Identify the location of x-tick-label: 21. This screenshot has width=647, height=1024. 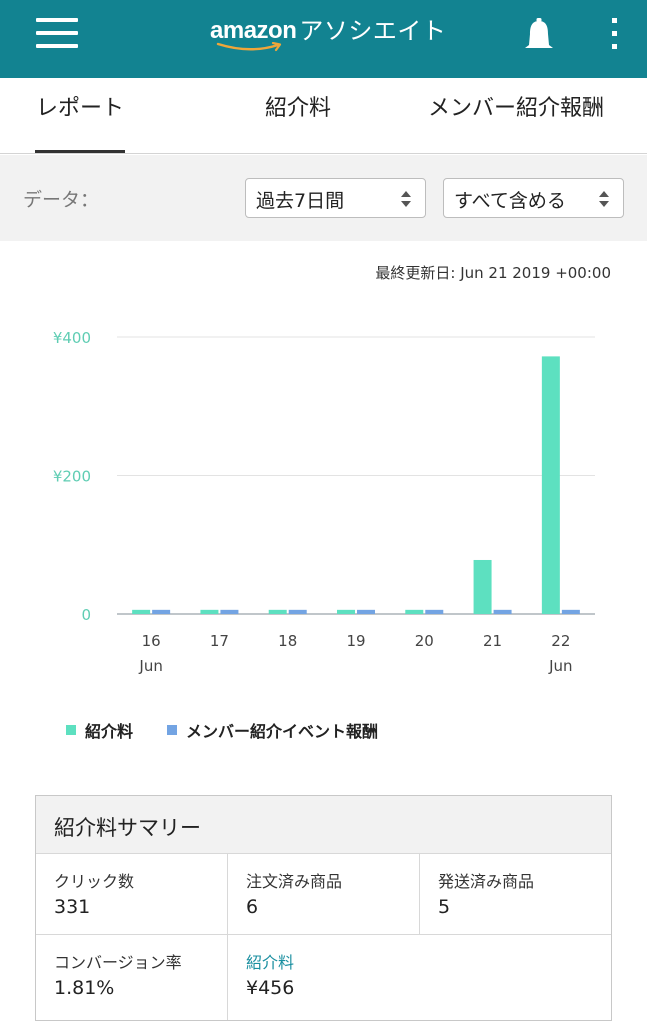
(492, 641).